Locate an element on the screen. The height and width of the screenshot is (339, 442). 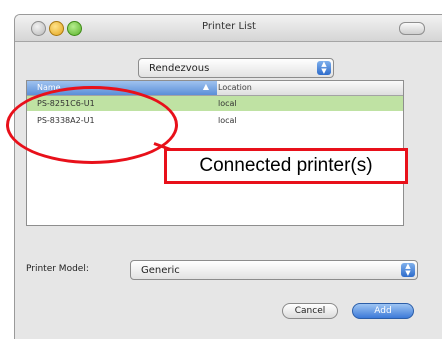
printer-model-value: Generic is located at coordinates (160, 270).